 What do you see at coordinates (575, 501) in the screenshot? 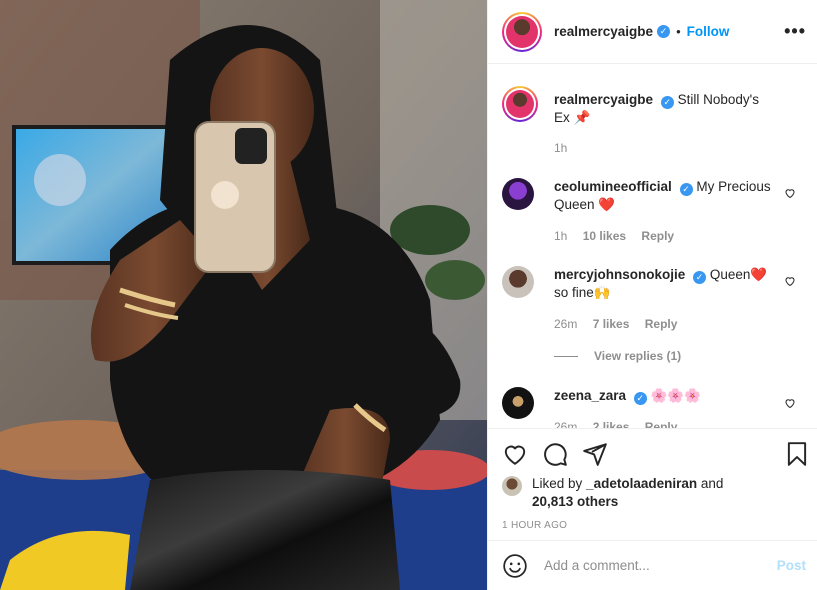
I see `others-count: 20,813 others` at bounding box center [575, 501].